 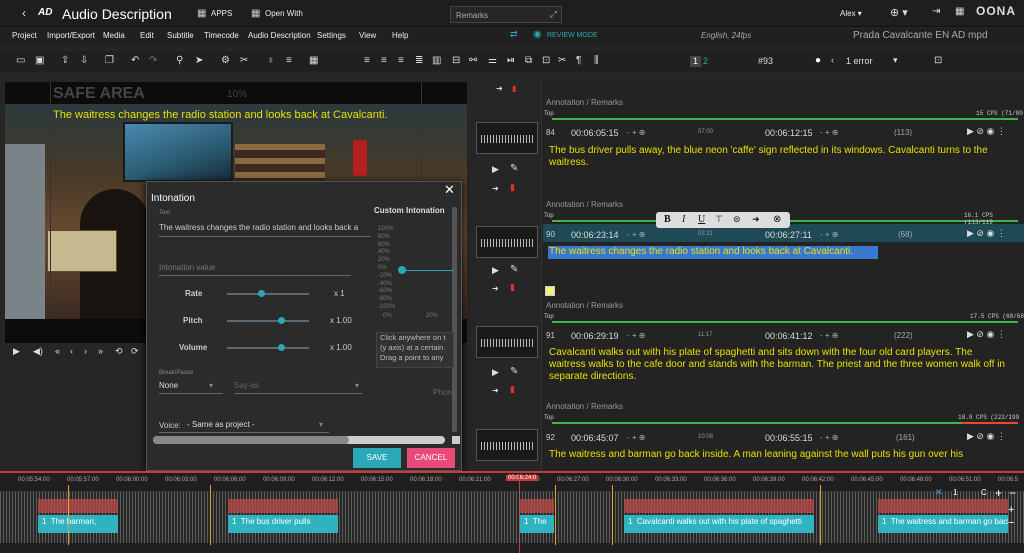 I want to click on close-format-icon: ⊗, so click(x=777, y=219).